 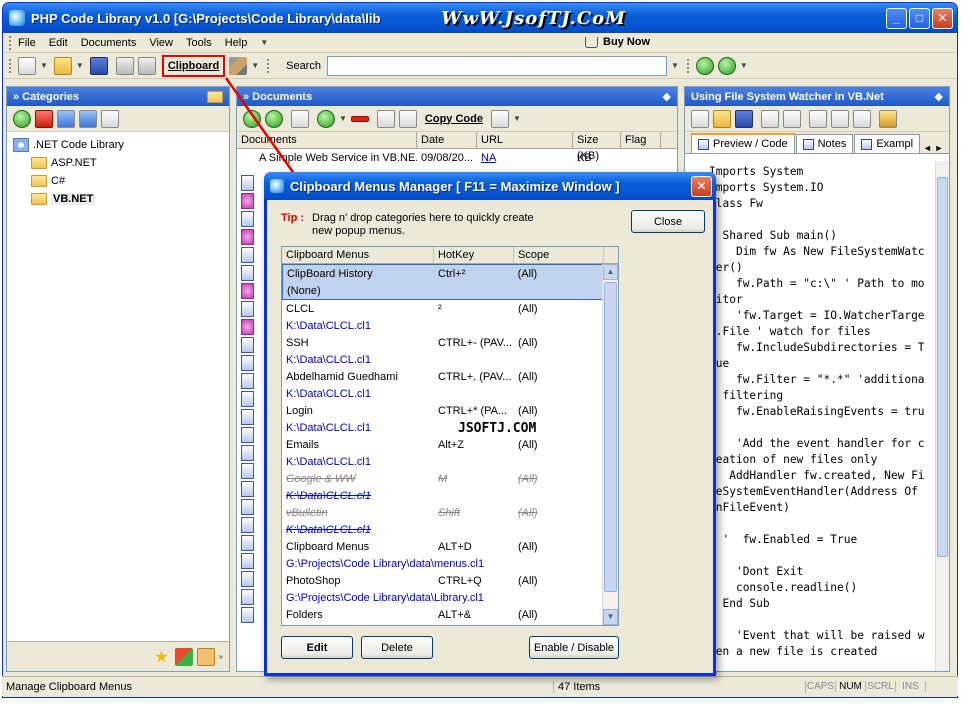 What do you see at coordinates (840, 118) in the screenshot?
I see `copy-icon` at bounding box center [840, 118].